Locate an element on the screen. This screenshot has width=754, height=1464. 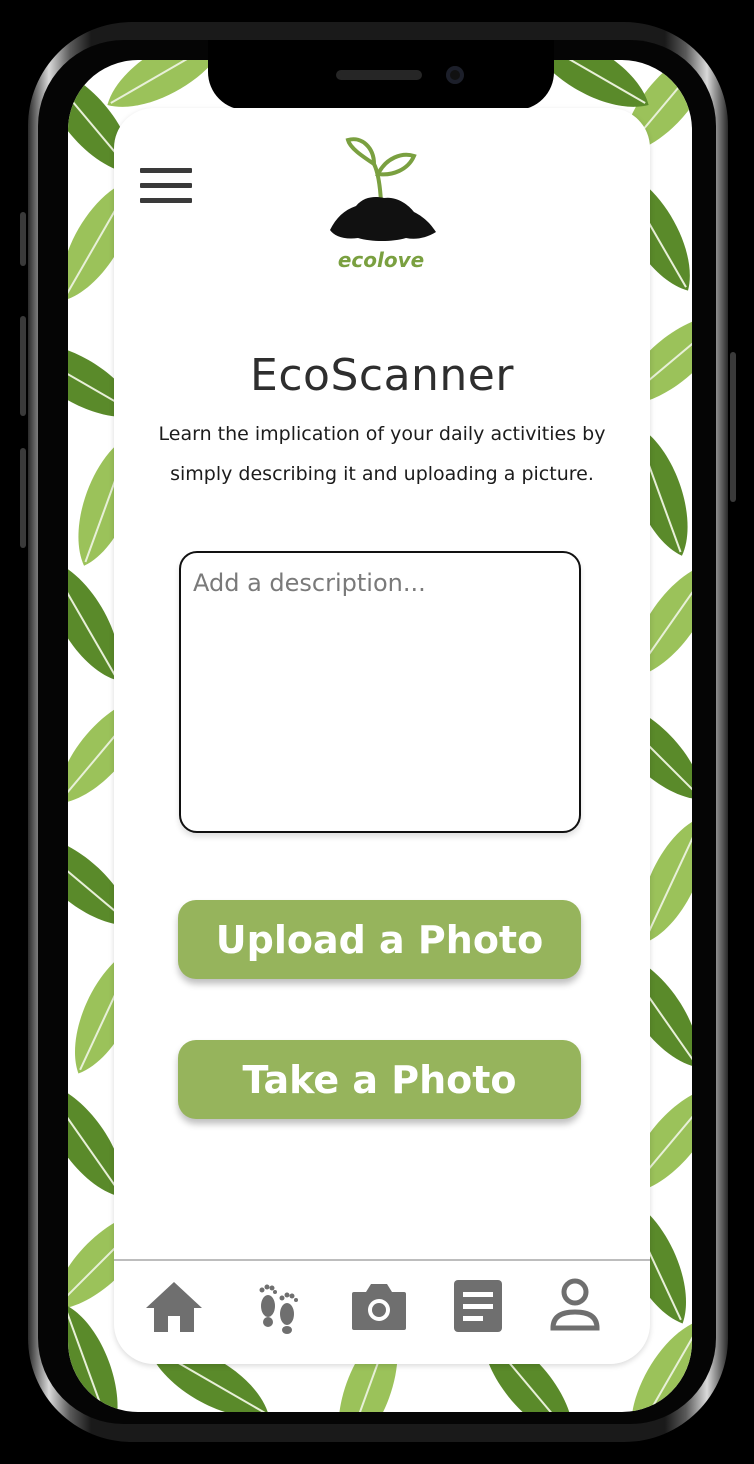
front-camera is located at coordinates (455, 75).